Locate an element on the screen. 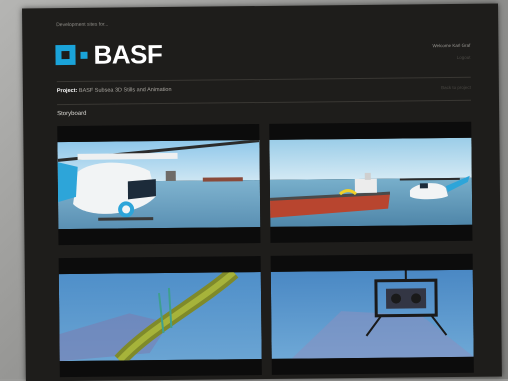  back-to-project-link: Back to project is located at coordinates (456, 87).